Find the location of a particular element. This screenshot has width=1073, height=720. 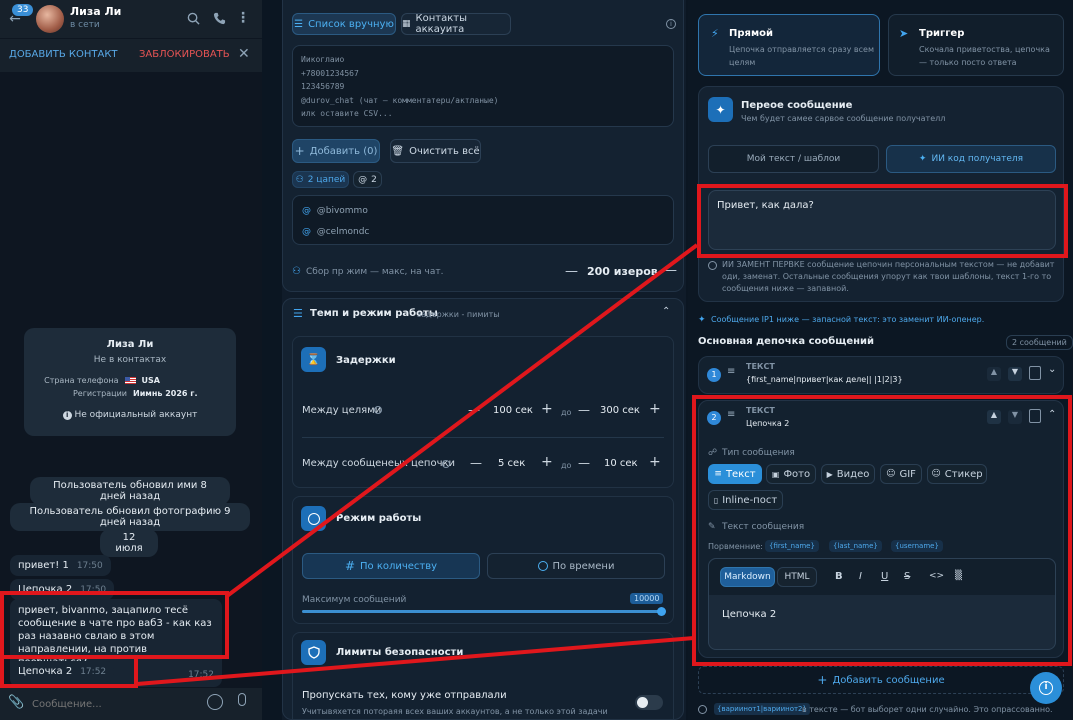

own-text-tab: Мой текст / шаблои is located at coordinates (793, 159).